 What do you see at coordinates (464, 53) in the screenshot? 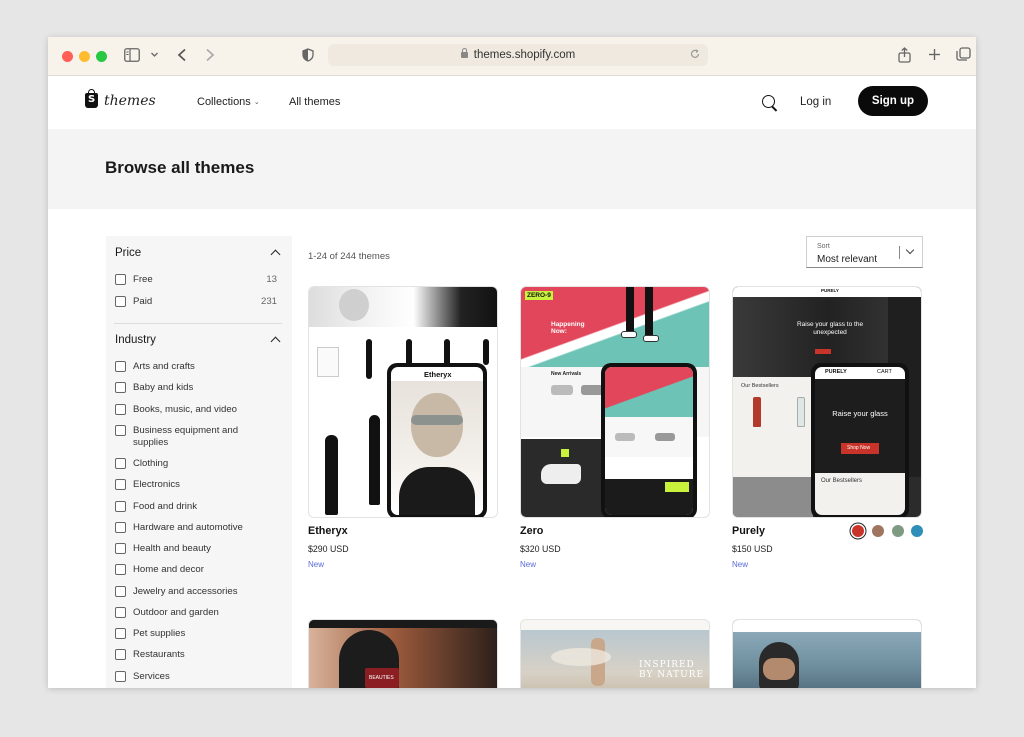
I see `lock-icon` at bounding box center [464, 53].